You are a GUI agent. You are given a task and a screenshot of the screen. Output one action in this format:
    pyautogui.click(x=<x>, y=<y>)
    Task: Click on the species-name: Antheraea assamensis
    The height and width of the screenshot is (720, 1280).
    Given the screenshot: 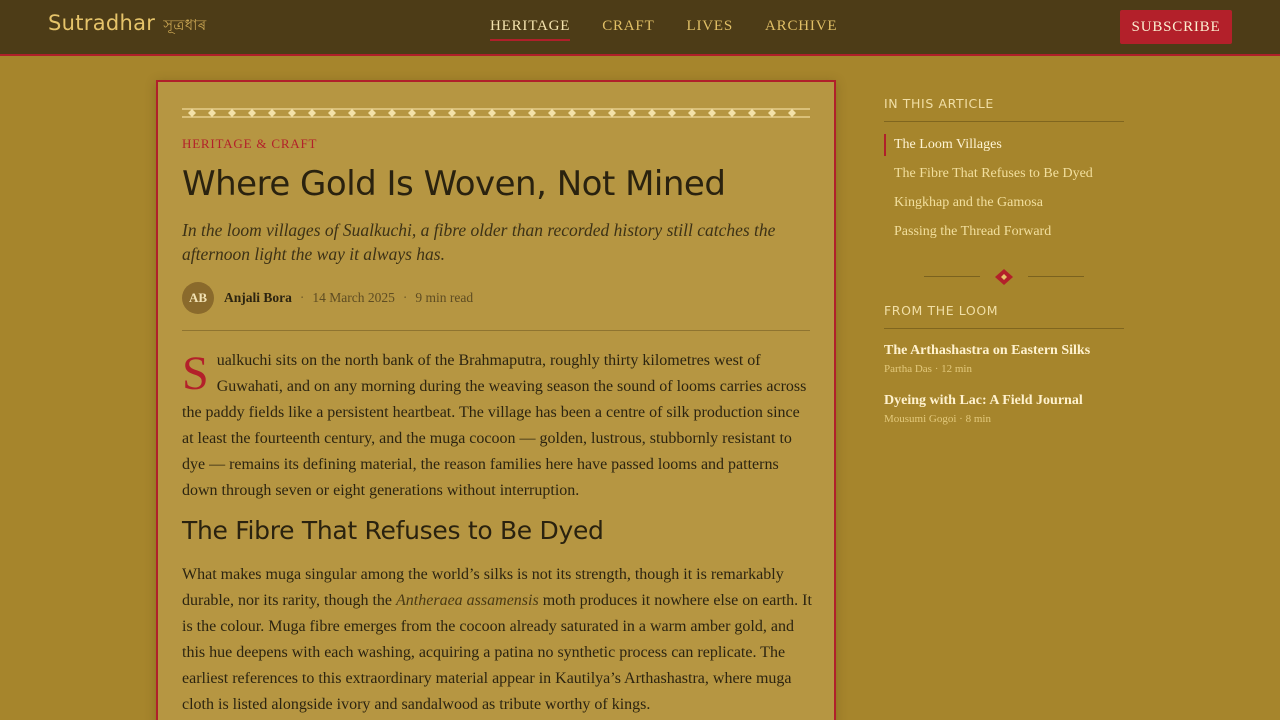 What is the action you would take?
    pyautogui.click(x=467, y=600)
    